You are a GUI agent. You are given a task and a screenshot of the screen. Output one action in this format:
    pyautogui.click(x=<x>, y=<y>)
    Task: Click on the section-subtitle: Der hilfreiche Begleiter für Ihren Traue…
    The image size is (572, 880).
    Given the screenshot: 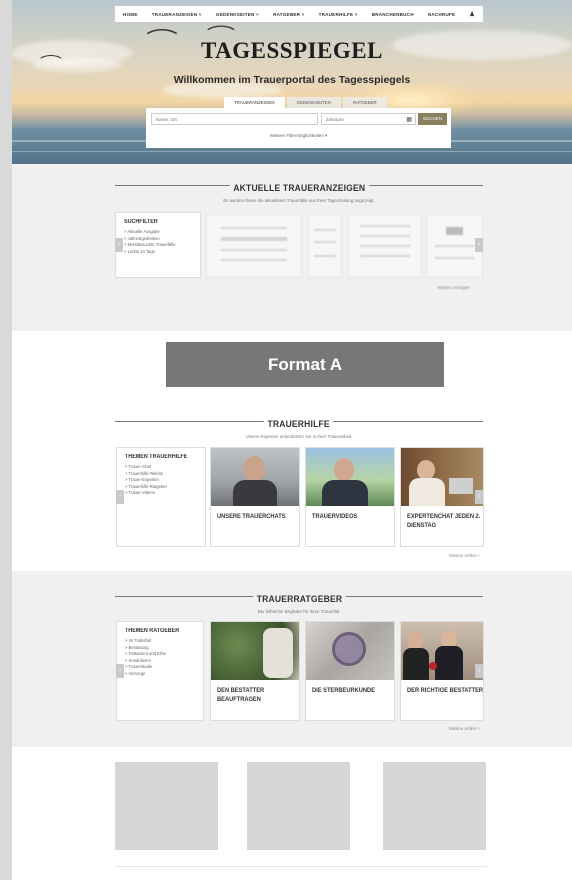 What is the action you would take?
    pyautogui.click(x=299, y=611)
    